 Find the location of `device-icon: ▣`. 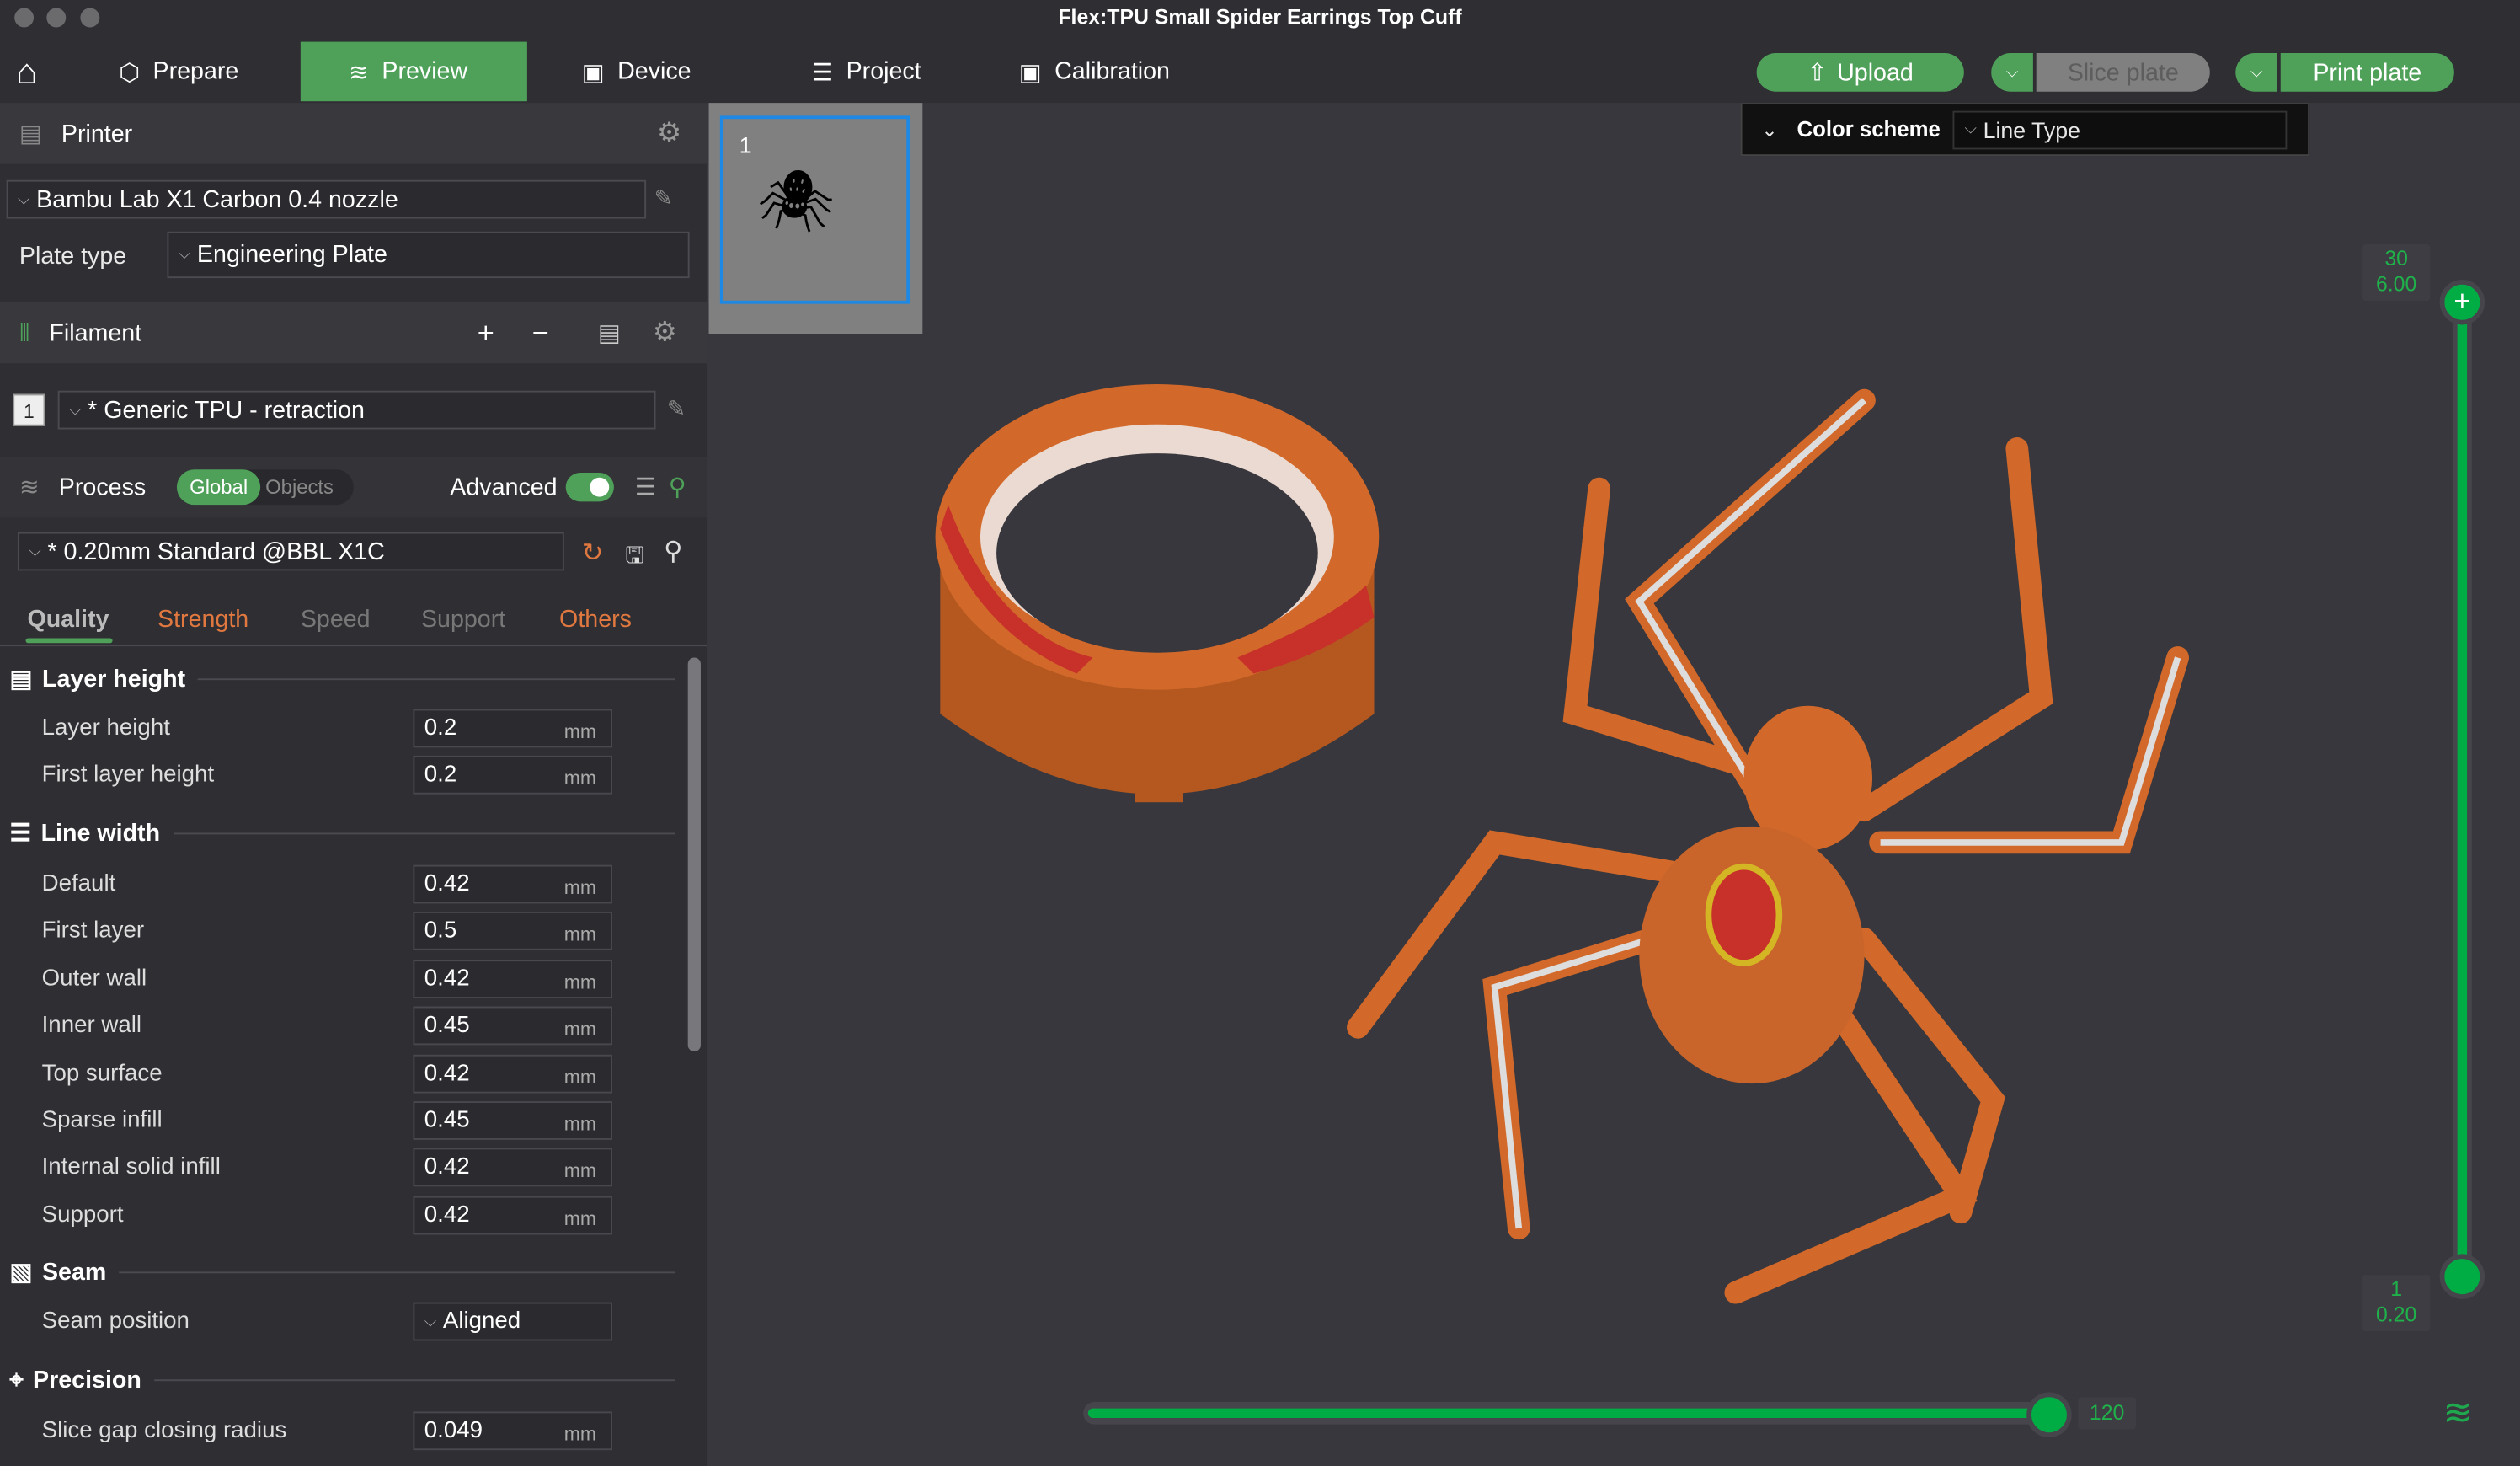

device-icon: ▣ is located at coordinates (593, 72).